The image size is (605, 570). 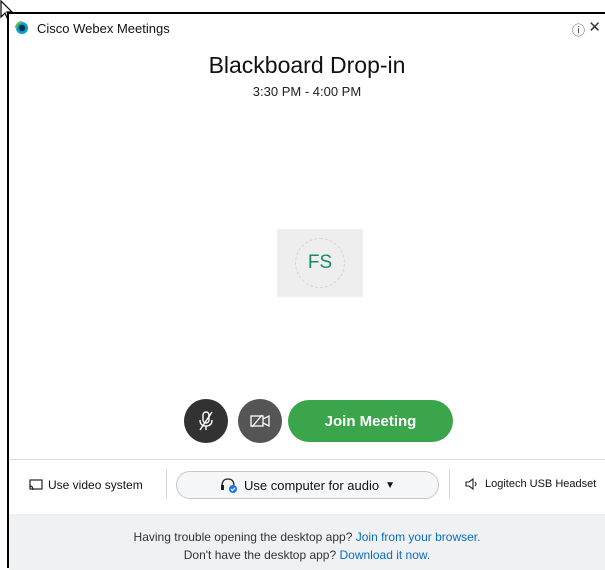 I want to click on mute-button, so click(x=206, y=421).